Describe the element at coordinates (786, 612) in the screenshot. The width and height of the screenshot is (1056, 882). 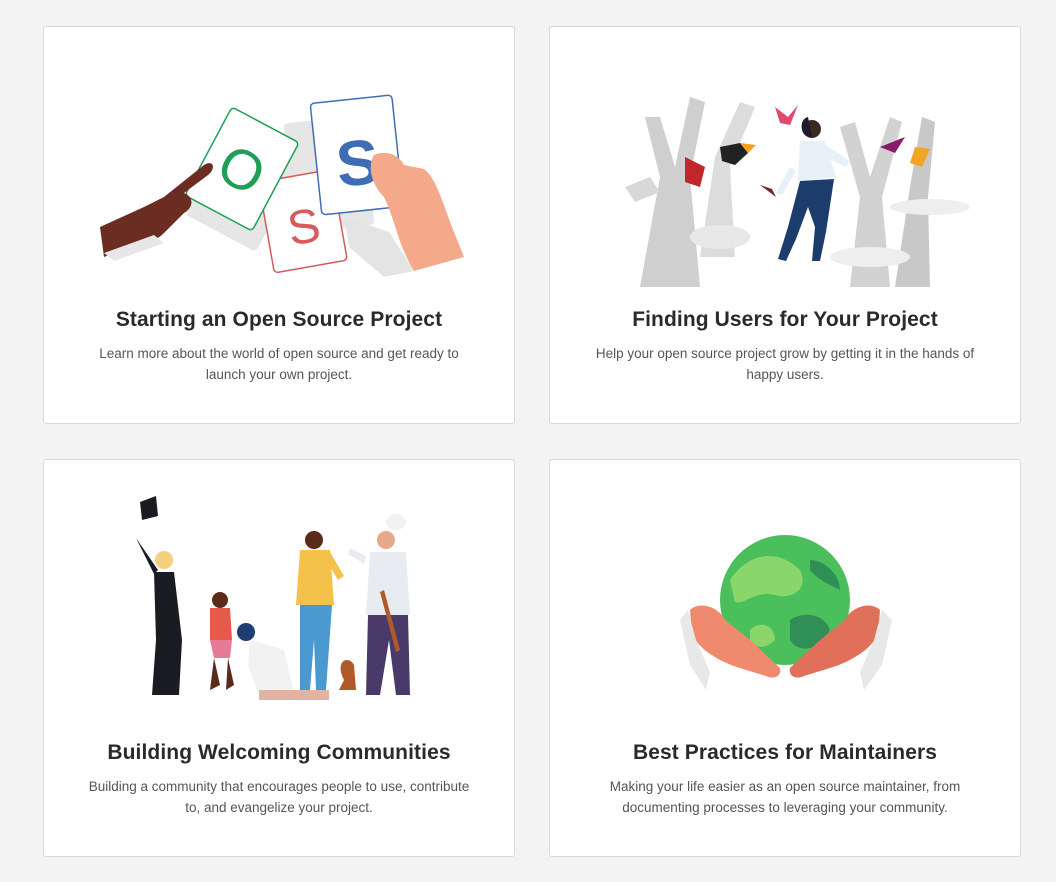
I see `hands-globe-illustration` at that location.